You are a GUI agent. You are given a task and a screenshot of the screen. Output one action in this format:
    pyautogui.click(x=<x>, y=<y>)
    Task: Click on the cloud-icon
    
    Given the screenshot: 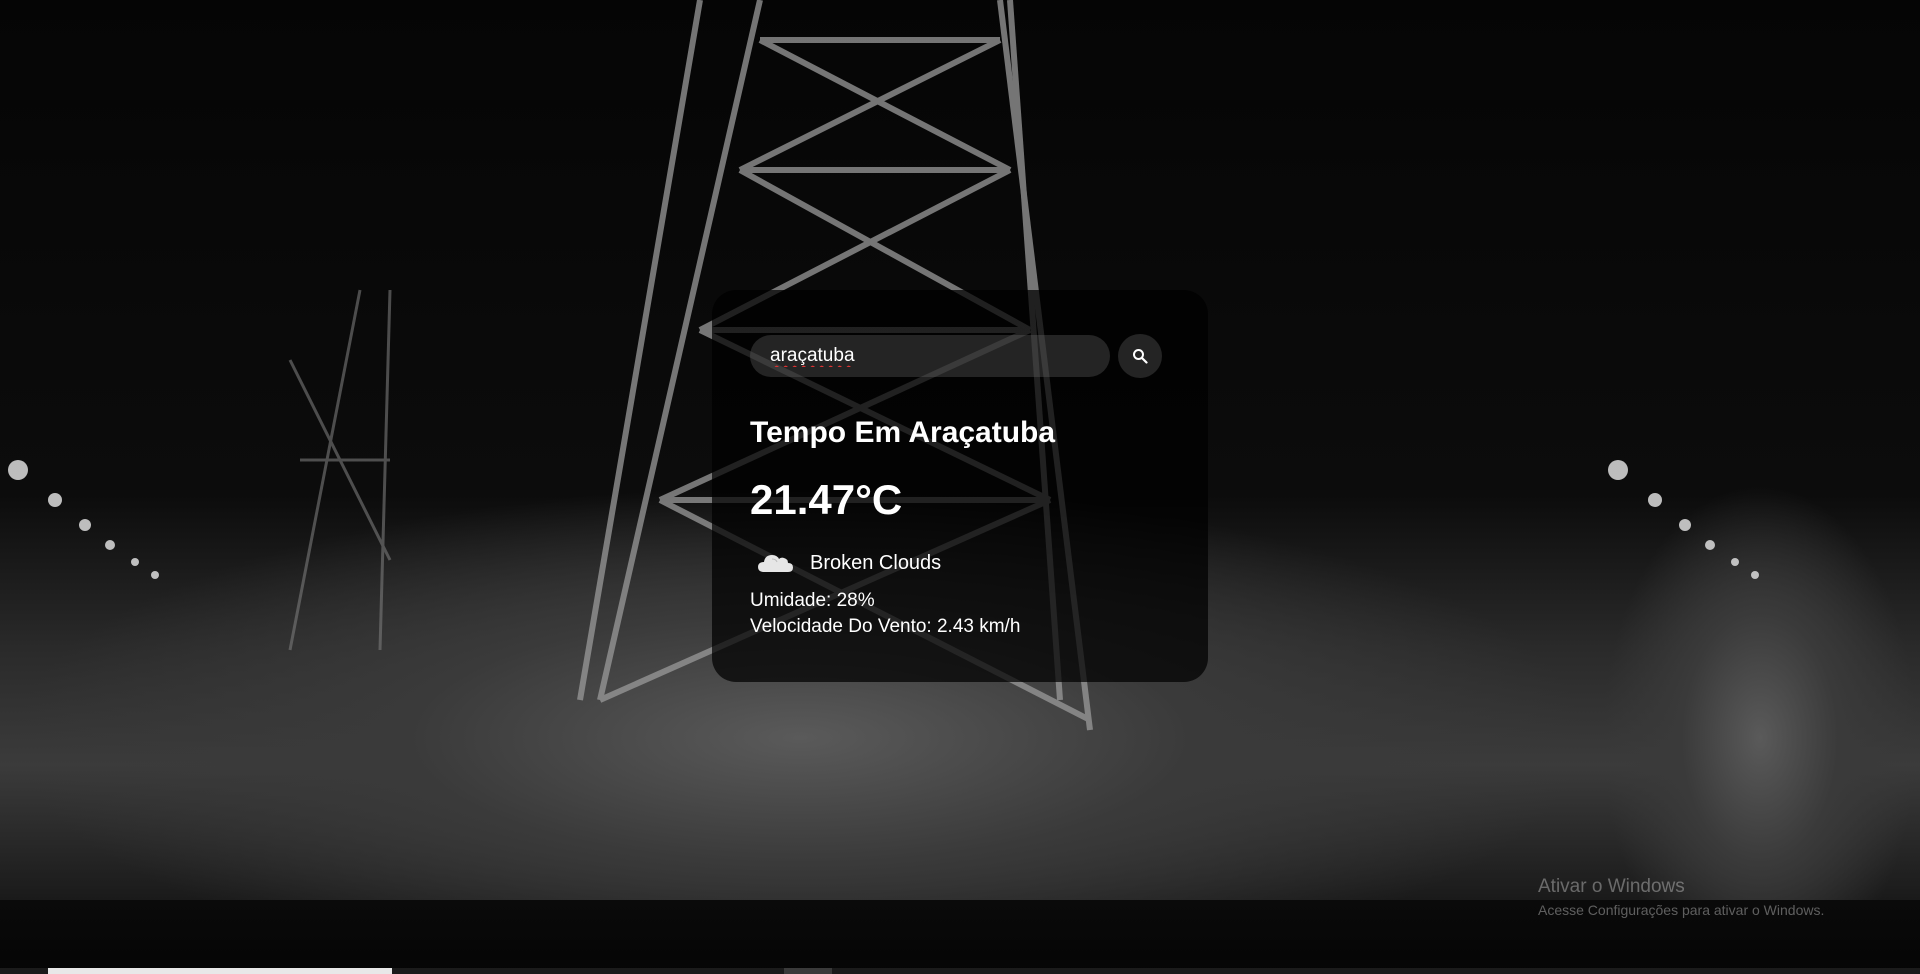 What is the action you would take?
    pyautogui.click(x=775, y=563)
    